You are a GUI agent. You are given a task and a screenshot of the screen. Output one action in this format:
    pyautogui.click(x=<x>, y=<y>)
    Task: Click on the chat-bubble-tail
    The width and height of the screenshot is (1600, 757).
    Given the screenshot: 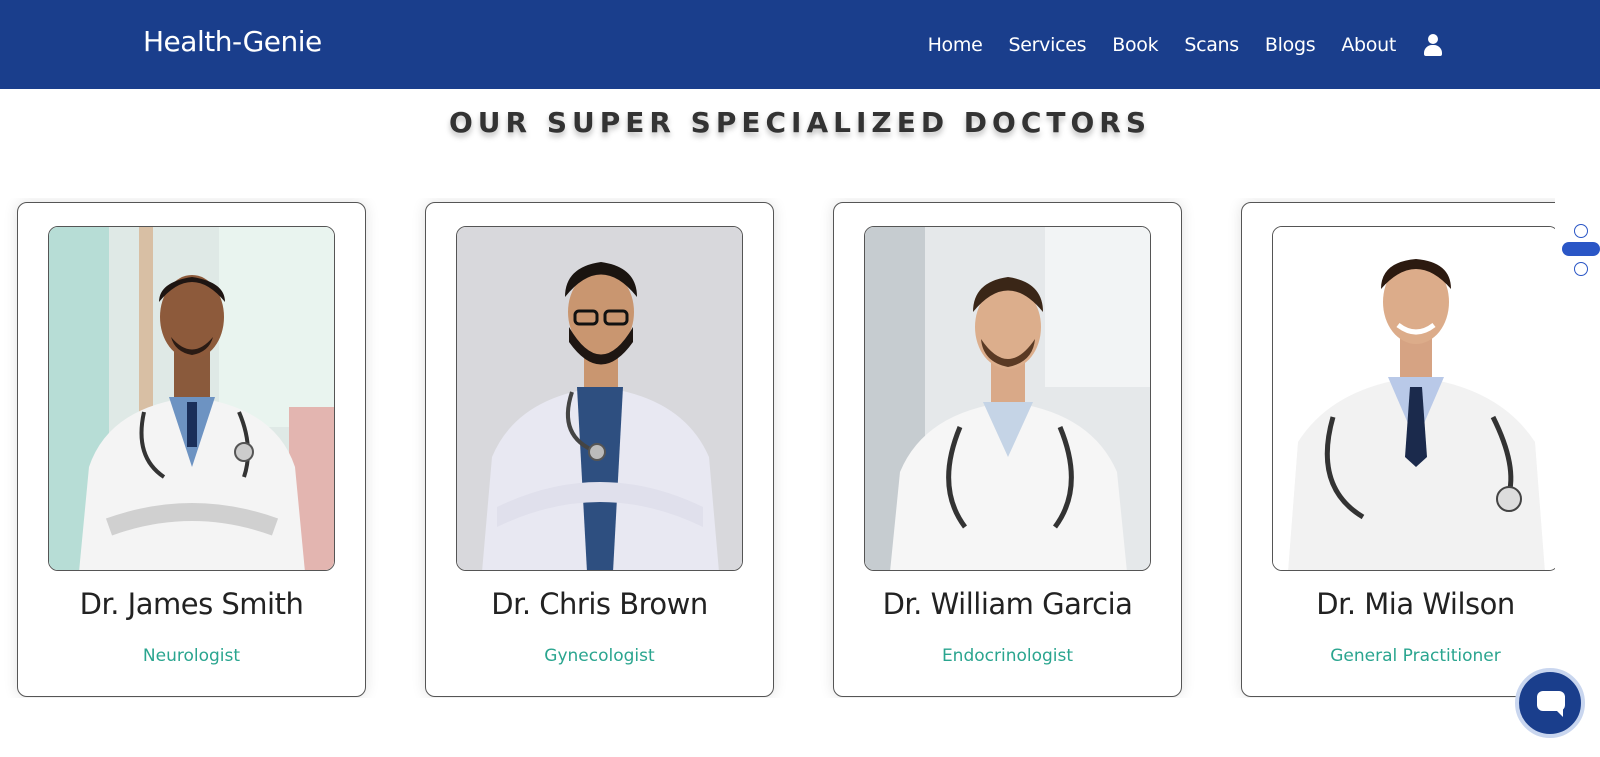 What is the action you would take?
    pyautogui.click(x=1558, y=712)
    